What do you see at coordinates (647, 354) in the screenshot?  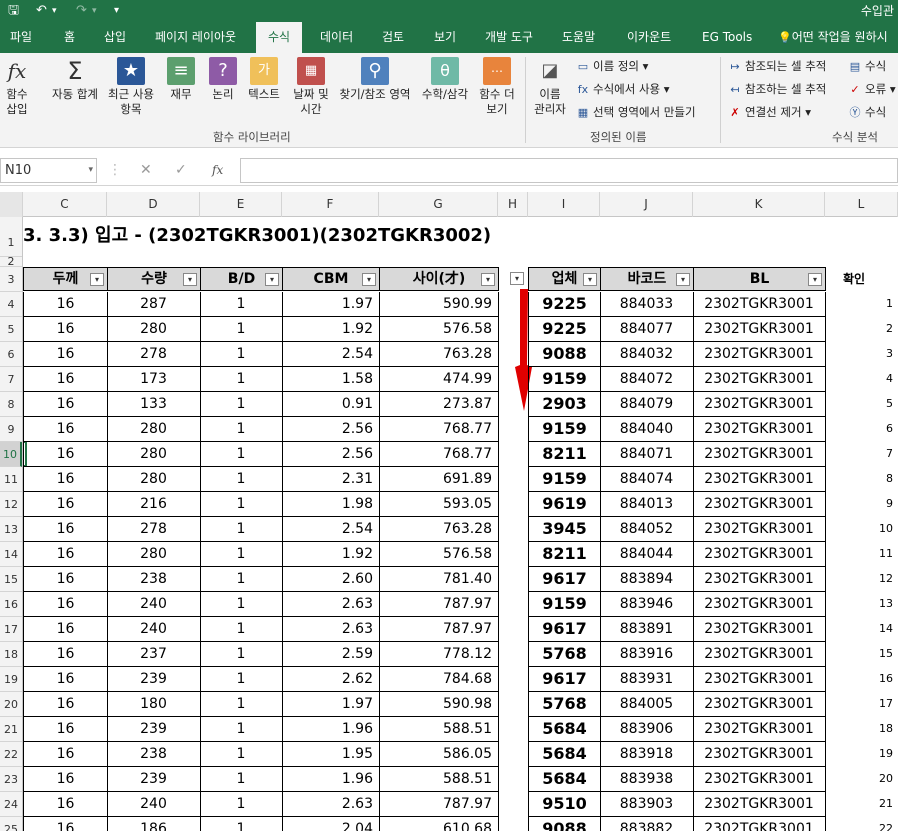 I see `cell-barcode: 884032` at bounding box center [647, 354].